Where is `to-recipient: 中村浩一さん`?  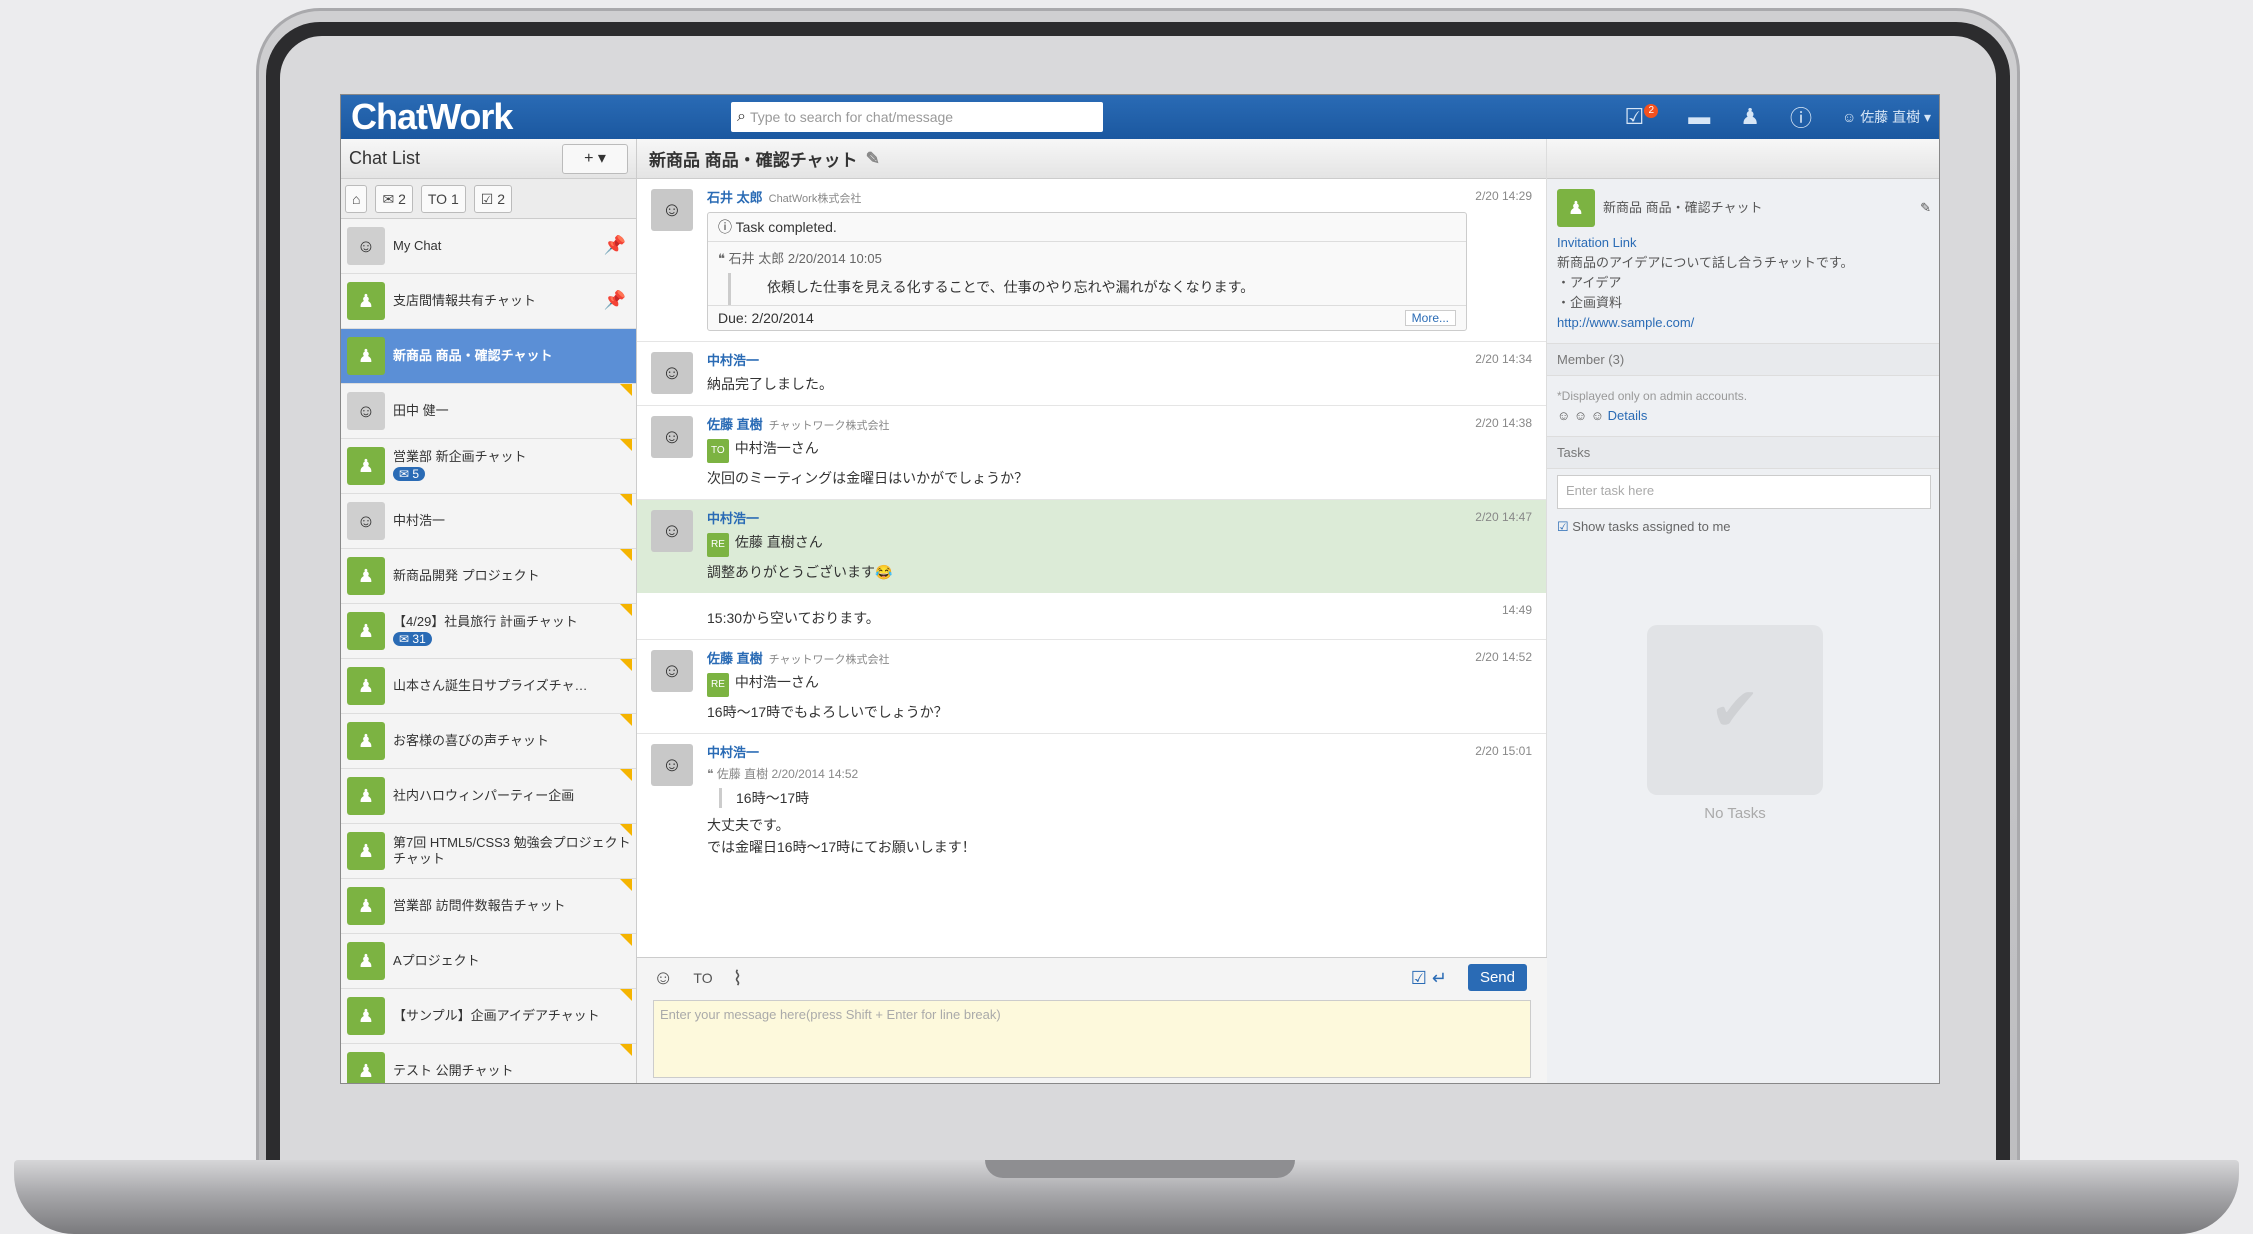 to-recipient: 中村浩一さん is located at coordinates (776, 448).